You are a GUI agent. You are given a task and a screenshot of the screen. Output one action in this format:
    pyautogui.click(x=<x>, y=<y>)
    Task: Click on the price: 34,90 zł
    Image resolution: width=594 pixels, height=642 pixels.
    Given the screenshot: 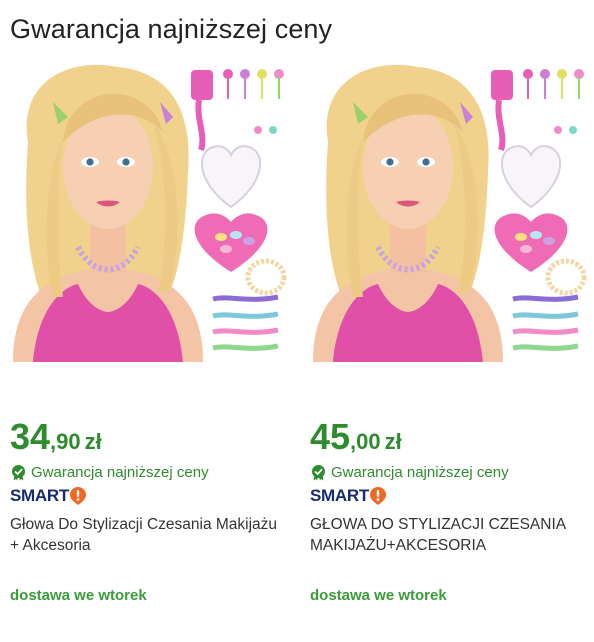 What is the action you would take?
    pyautogui.click(x=56, y=437)
    